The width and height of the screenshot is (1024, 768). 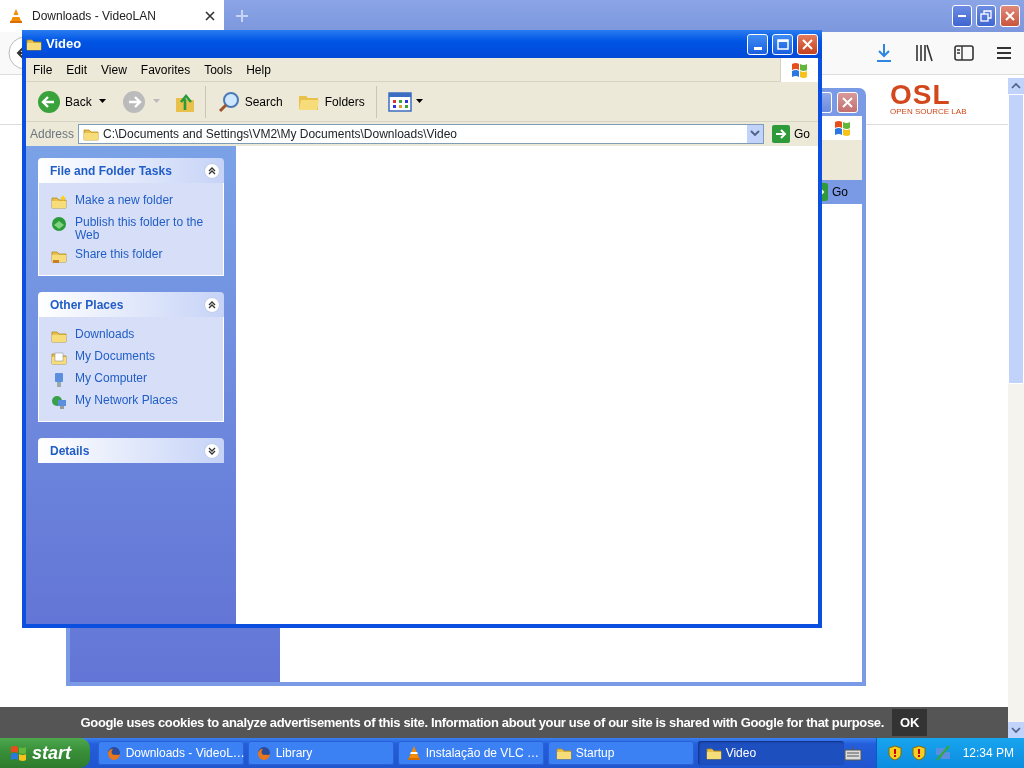 What do you see at coordinates (134, 358) in the screenshot?
I see `task-link: My Documents` at bounding box center [134, 358].